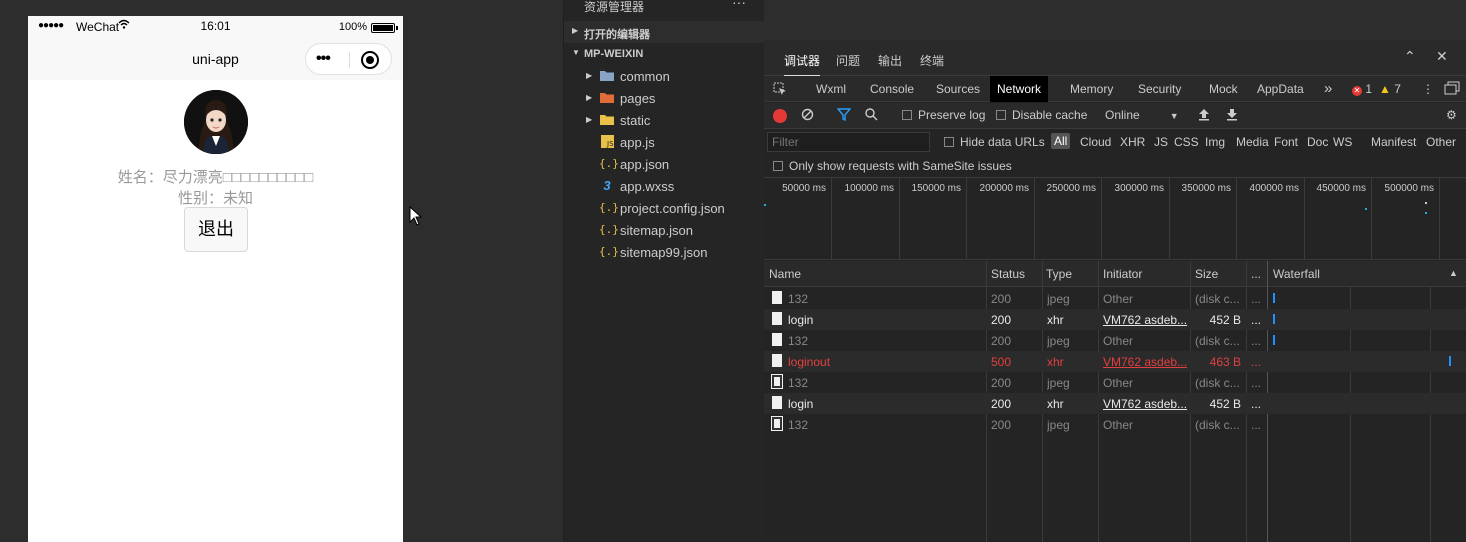 The image size is (1466, 542). What do you see at coordinates (1061, 141) in the screenshot?
I see `filter-type-all: All` at bounding box center [1061, 141].